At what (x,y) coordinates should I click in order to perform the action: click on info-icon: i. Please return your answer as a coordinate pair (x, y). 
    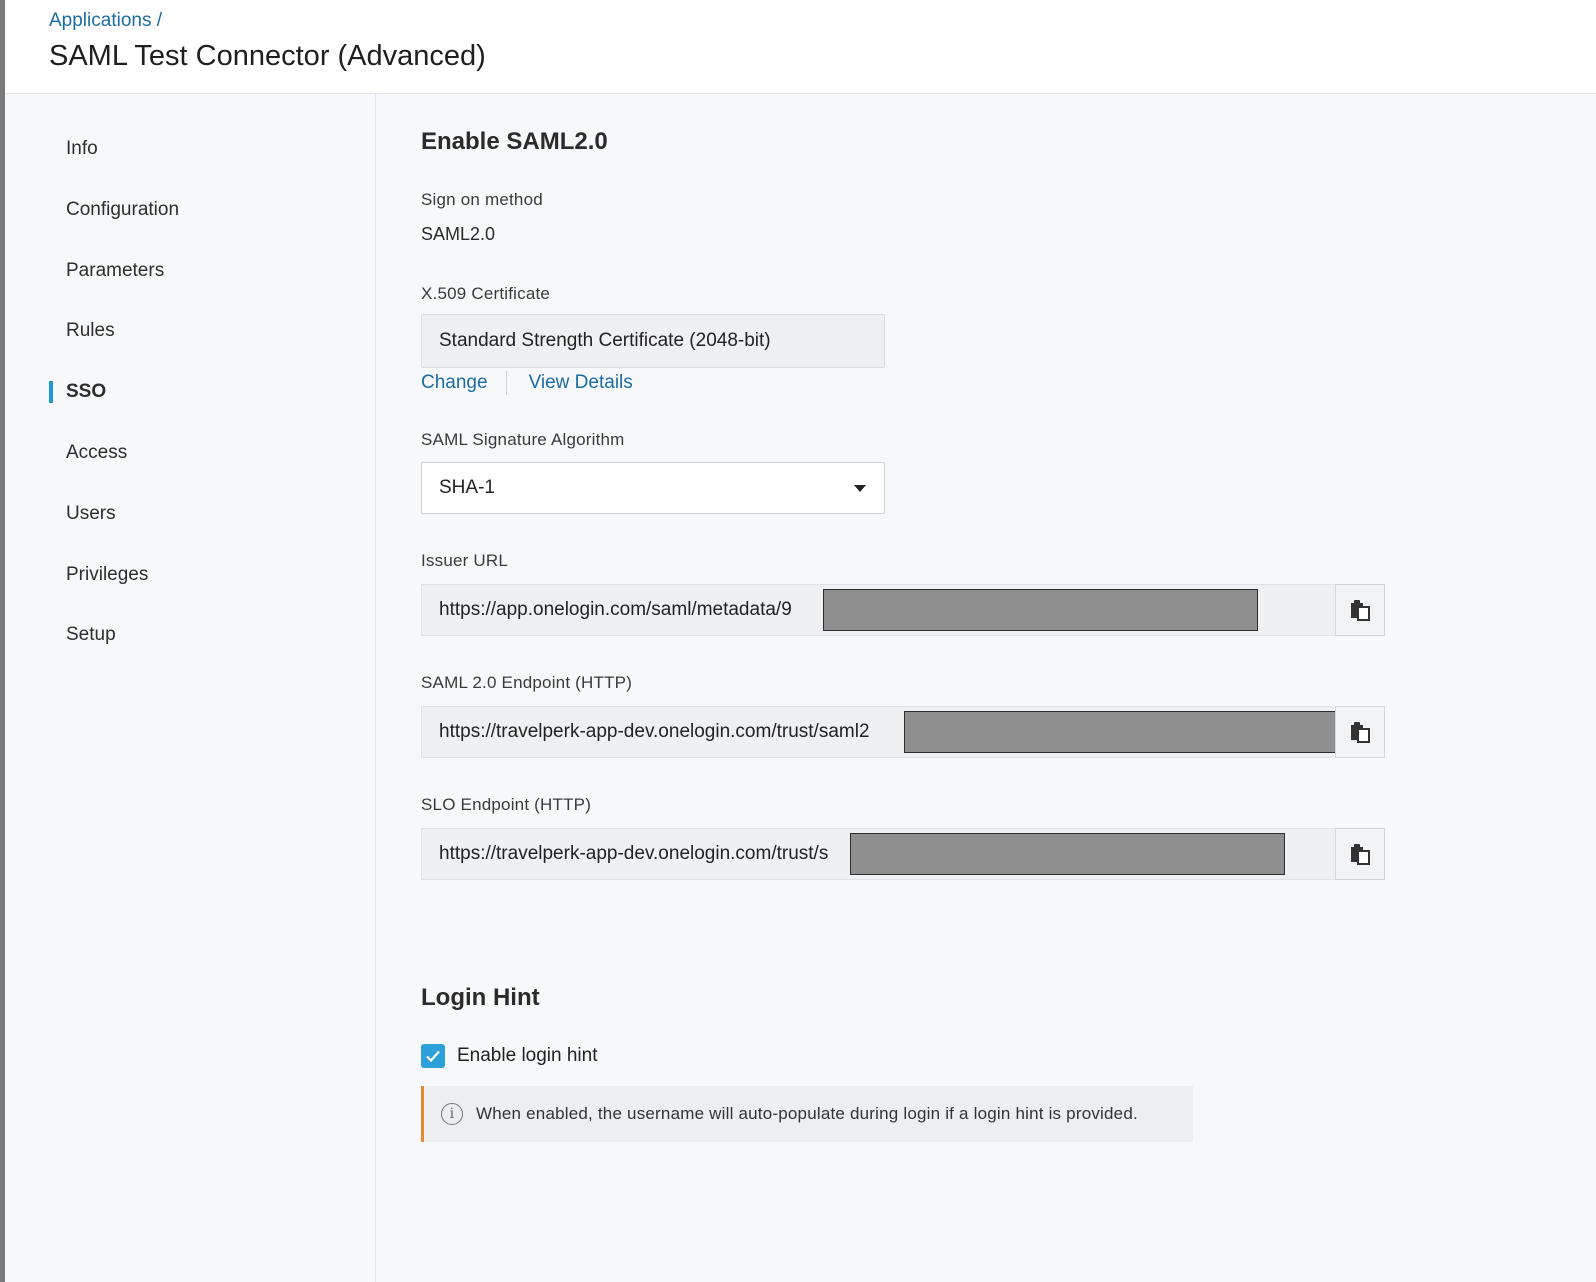
    Looking at the image, I should click on (452, 1114).